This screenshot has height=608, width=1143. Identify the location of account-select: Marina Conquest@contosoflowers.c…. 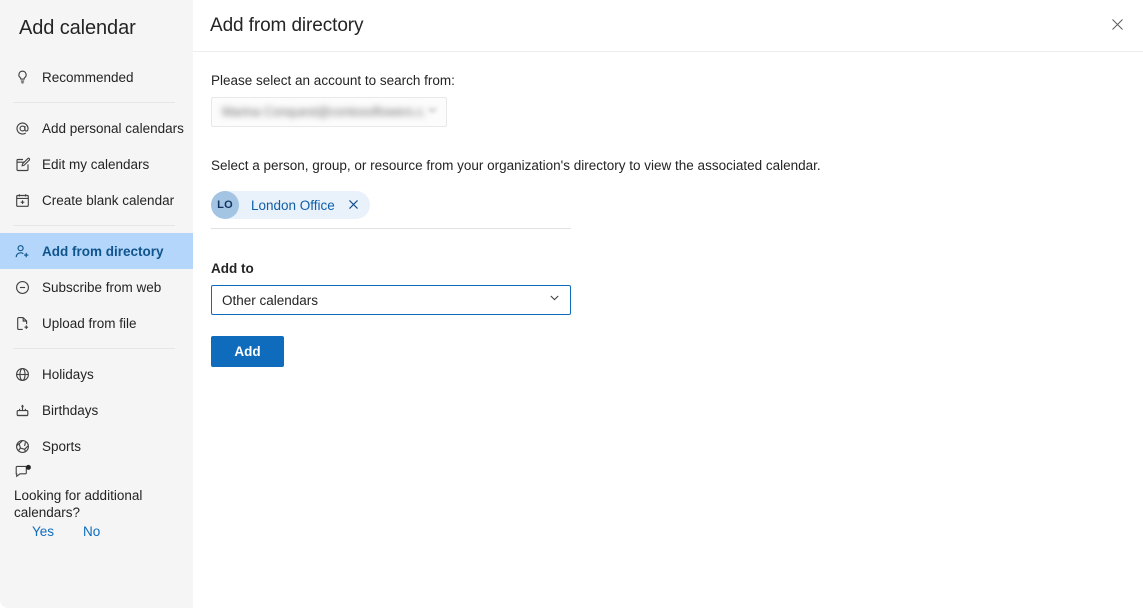
(329, 112).